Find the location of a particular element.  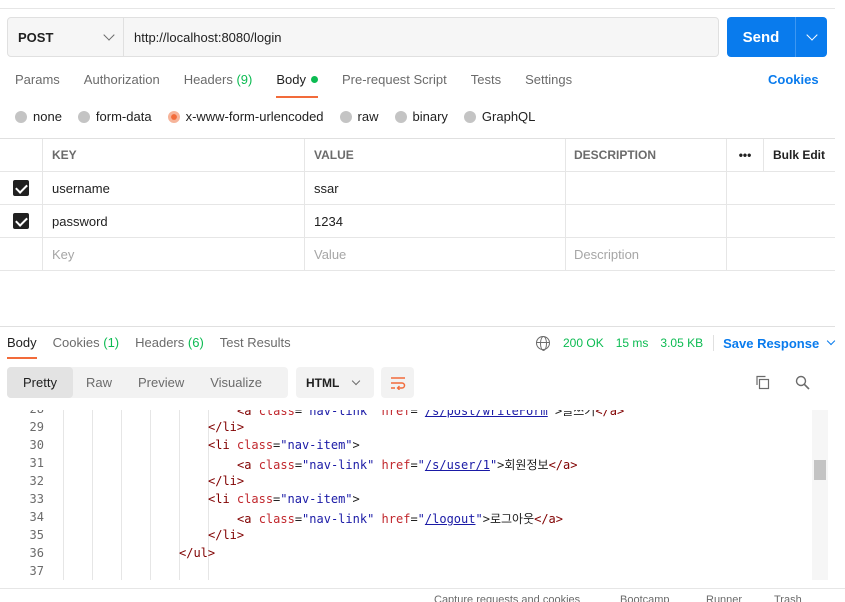

response-time: 15 ms is located at coordinates (632, 343).